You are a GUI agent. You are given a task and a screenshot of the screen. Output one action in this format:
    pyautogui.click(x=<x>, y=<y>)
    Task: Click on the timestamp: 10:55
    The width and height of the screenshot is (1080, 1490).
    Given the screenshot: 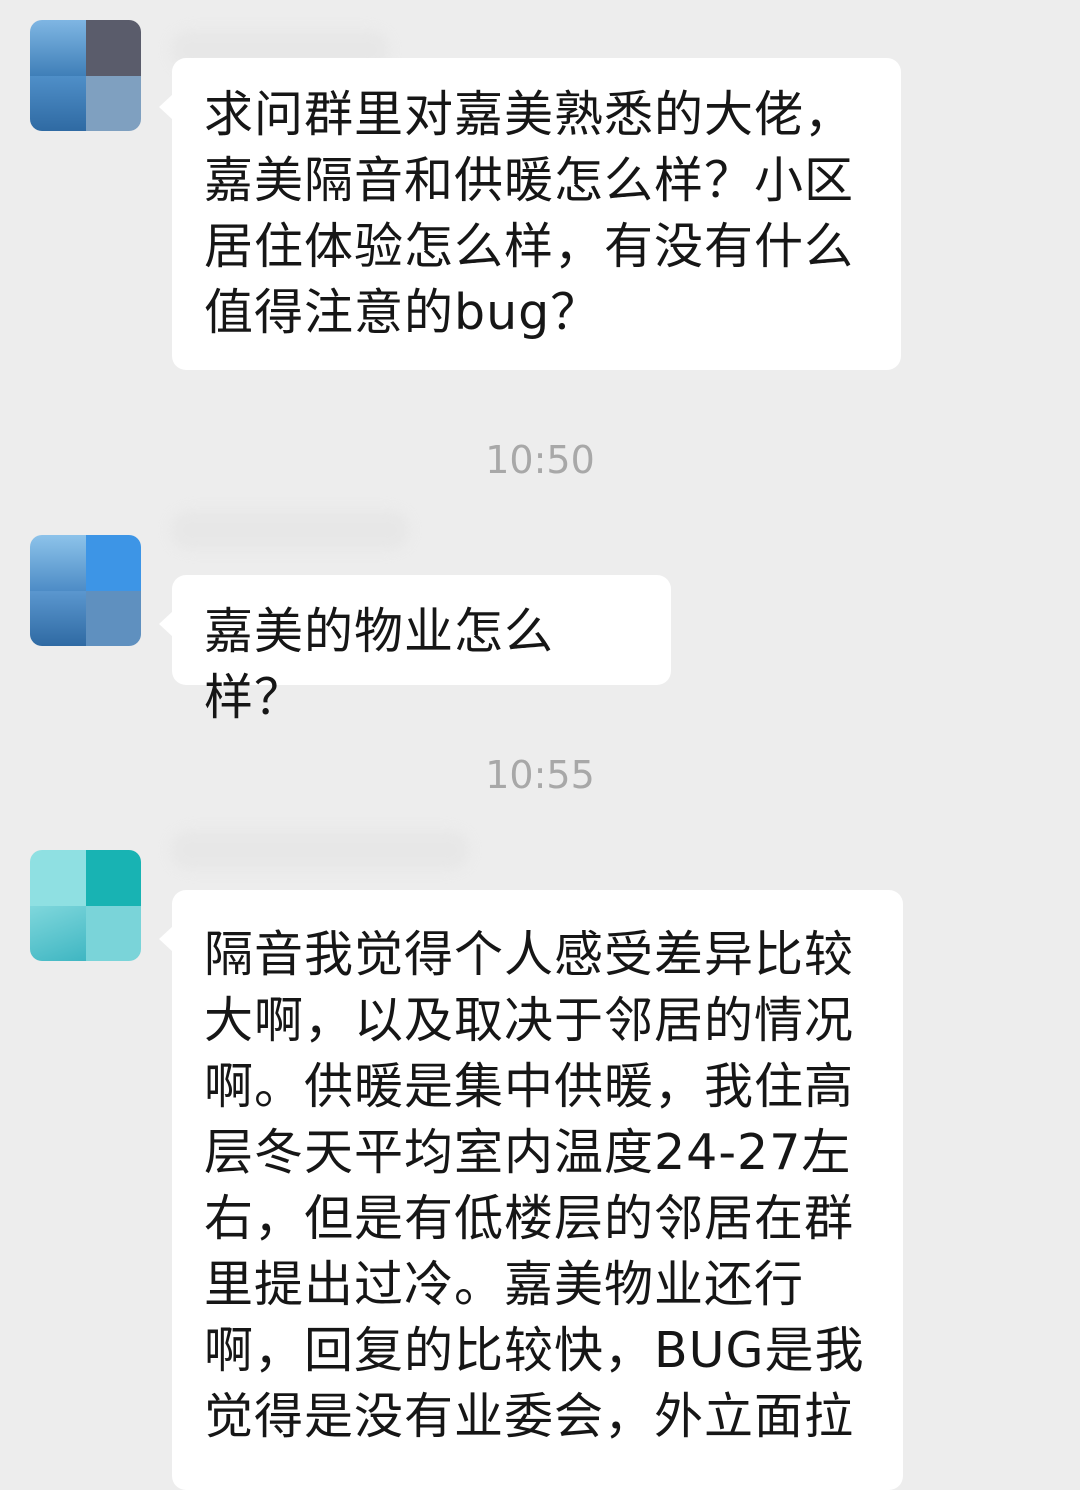 What is the action you would take?
    pyautogui.click(x=540, y=775)
    